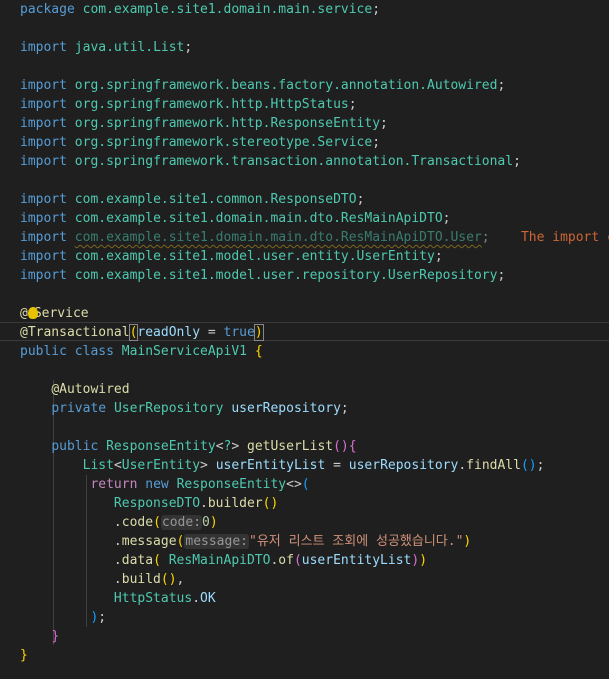  I want to click on code-line-build: .build(),, so click(102, 579).